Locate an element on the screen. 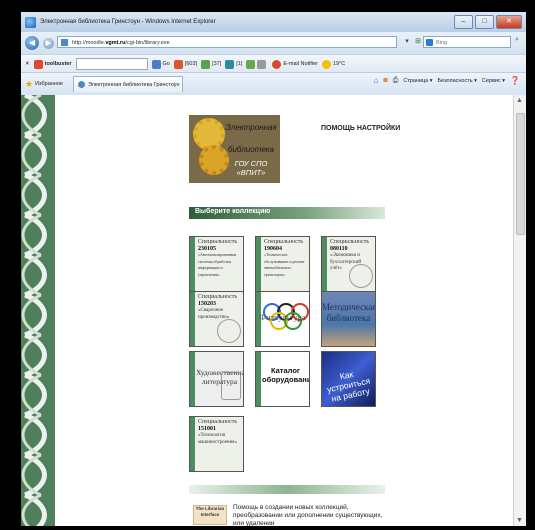 This screenshot has height=530, width=535. notifier-icon is located at coordinates (277, 64).